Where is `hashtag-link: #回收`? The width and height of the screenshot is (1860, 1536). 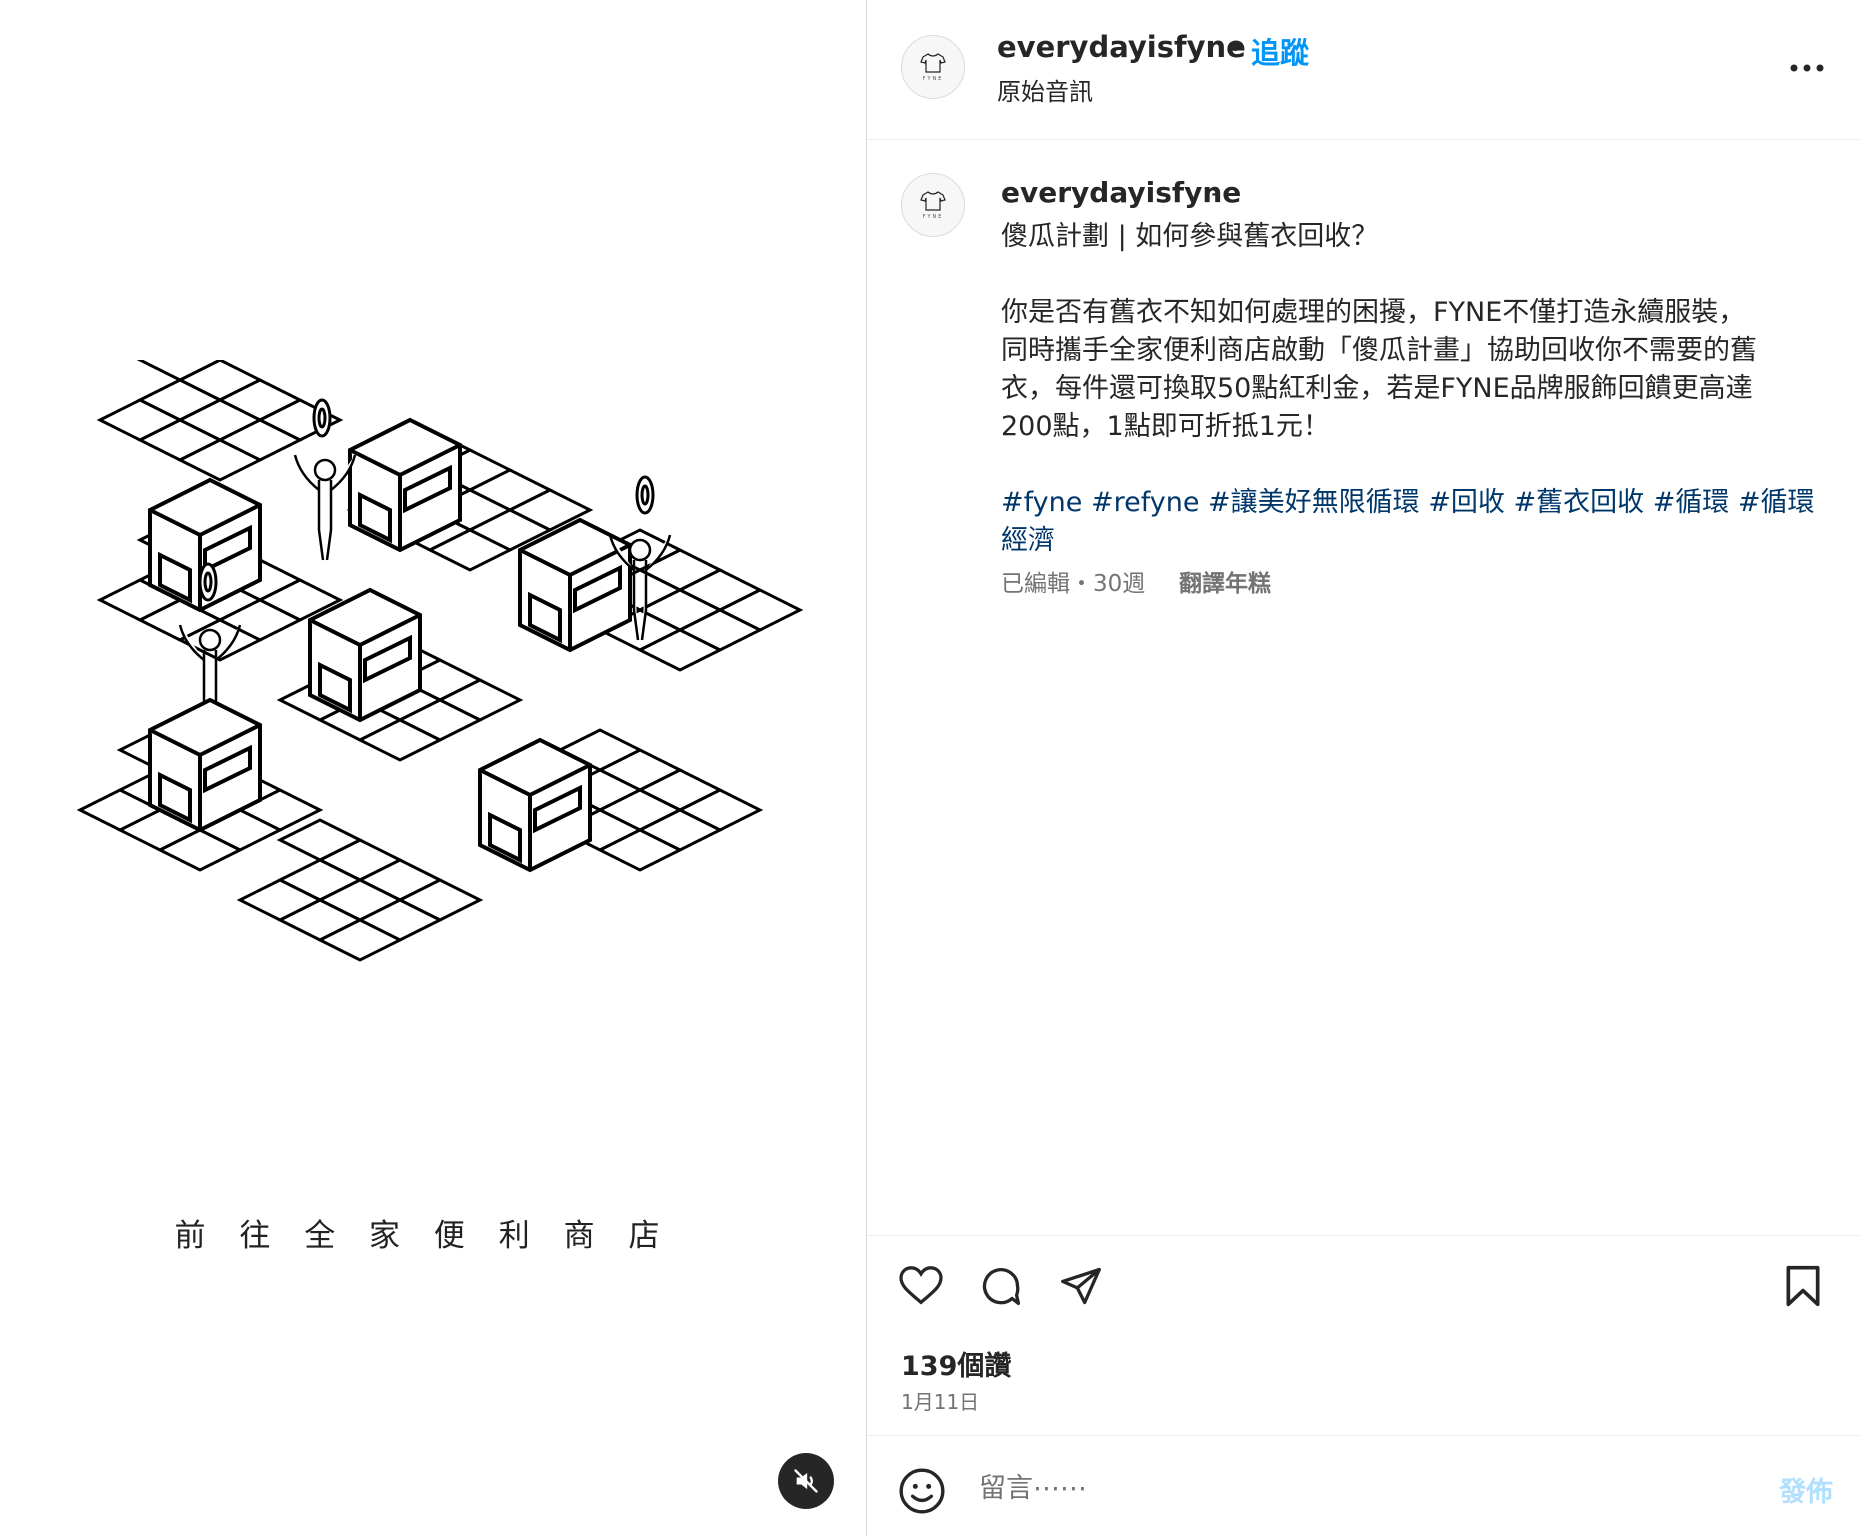
hashtag-link: #回收 is located at coordinates (1466, 502).